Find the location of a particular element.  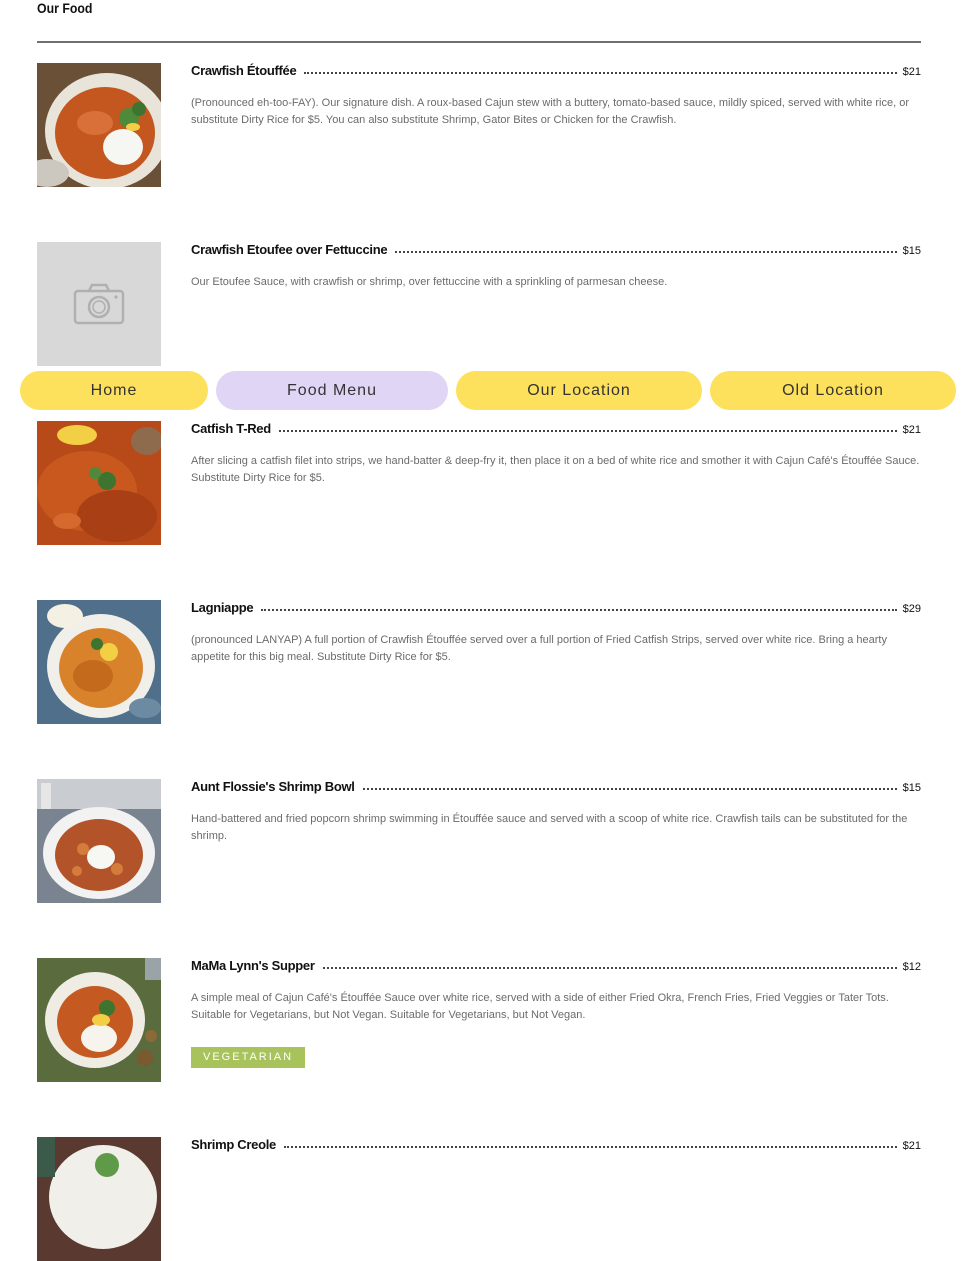

nav-home-button: Home is located at coordinates (114, 390).